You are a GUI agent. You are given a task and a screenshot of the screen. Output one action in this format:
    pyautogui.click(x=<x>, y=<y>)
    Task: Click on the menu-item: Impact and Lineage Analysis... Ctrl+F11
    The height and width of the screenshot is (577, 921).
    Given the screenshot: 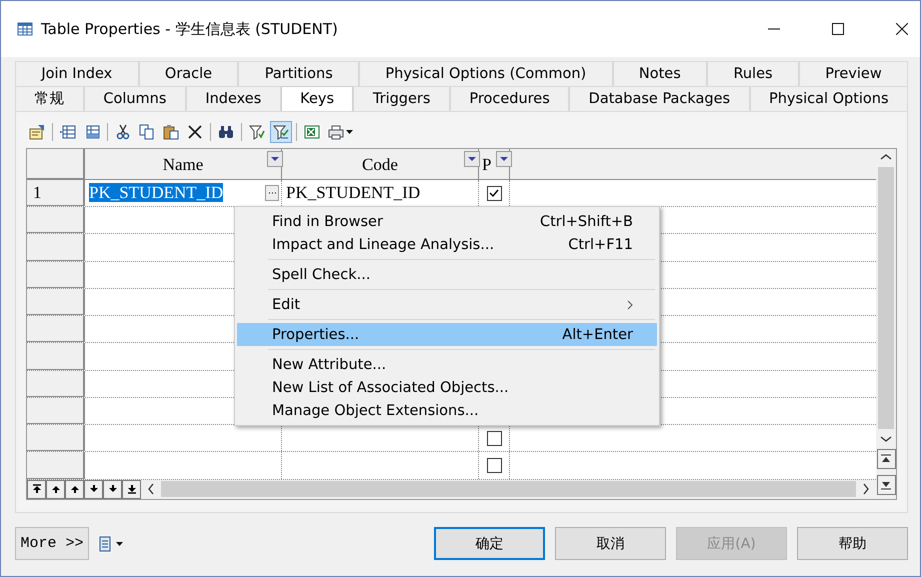 What is the action you would take?
    pyautogui.click(x=447, y=244)
    